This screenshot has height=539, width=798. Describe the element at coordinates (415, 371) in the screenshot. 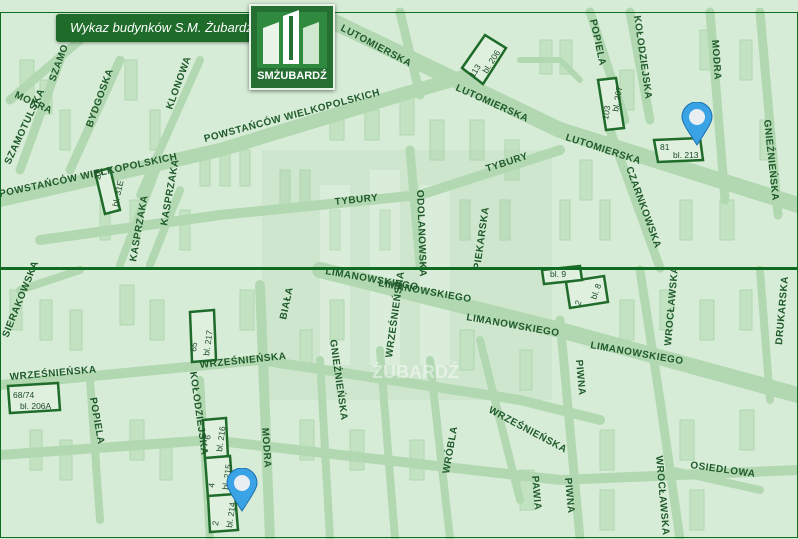

I see `watermark-text: ŻUBARDŹ` at that location.